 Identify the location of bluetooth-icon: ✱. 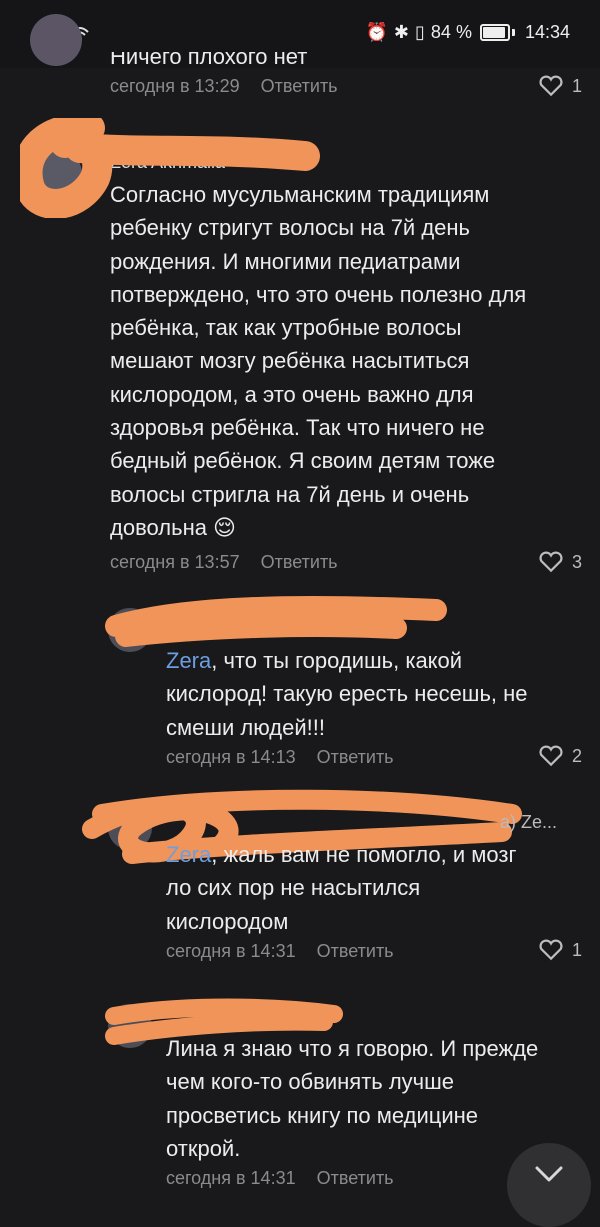
(401, 32).